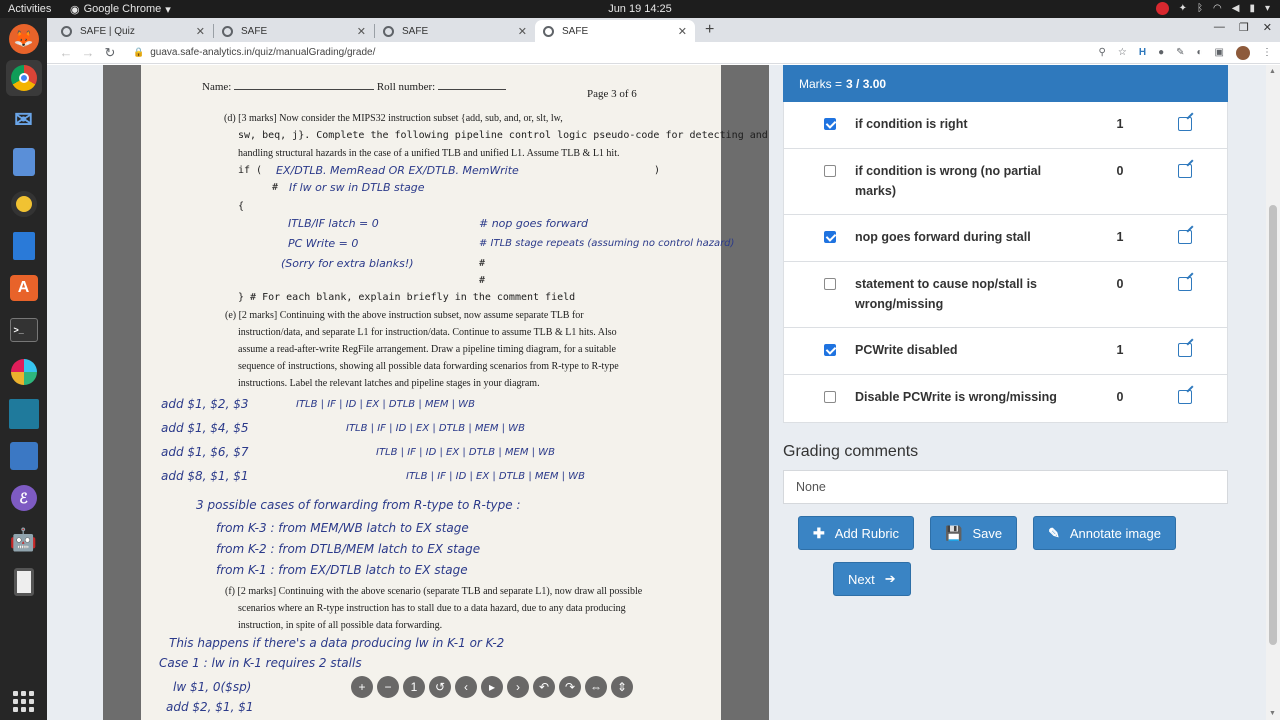 This screenshot has height=720, width=1280. What do you see at coordinates (1236, 8) in the screenshot?
I see `volume-icon: ◀` at bounding box center [1236, 8].